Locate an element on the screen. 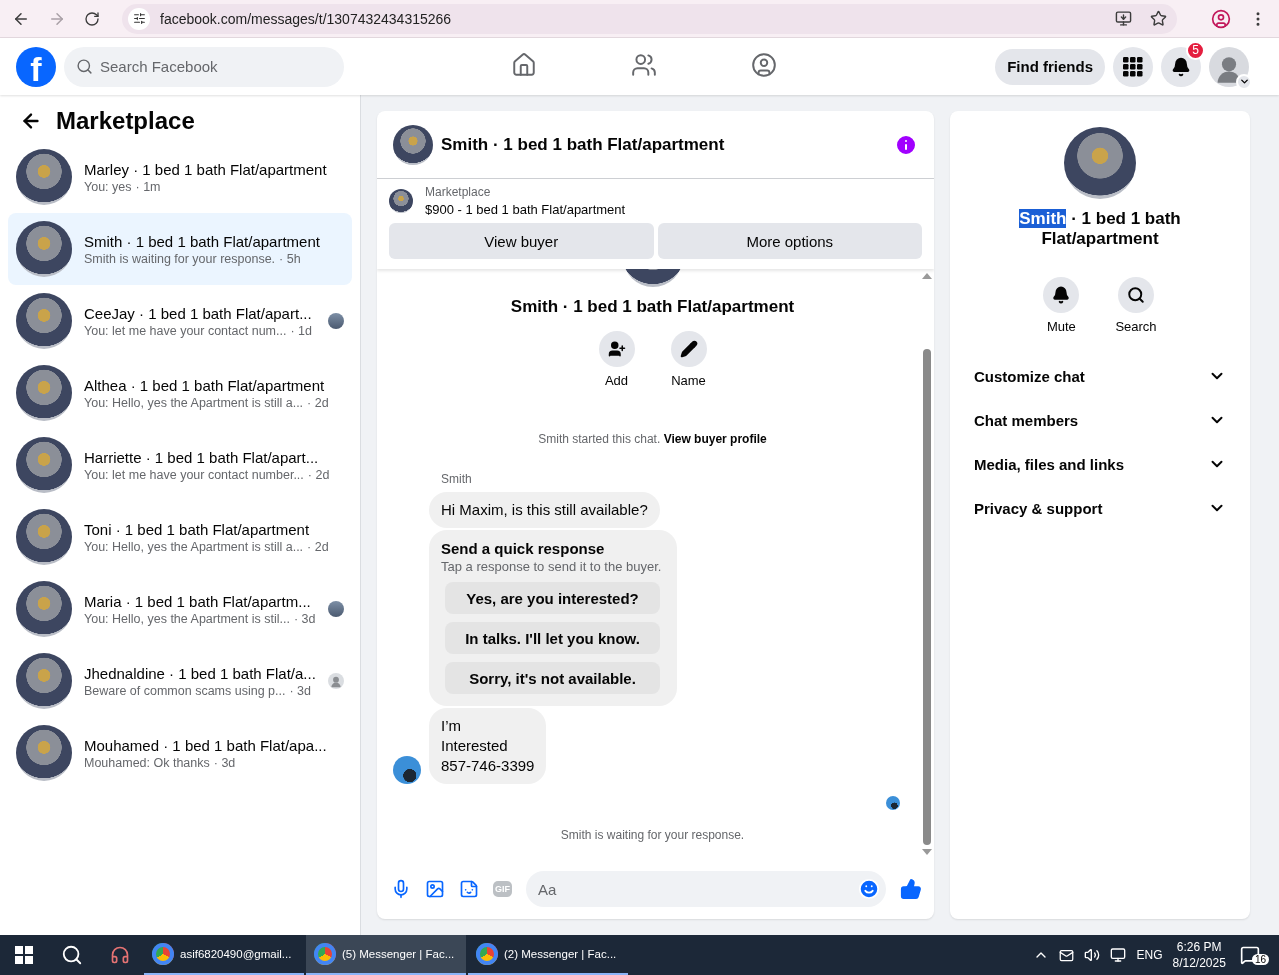  search-field: Search Facebook is located at coordinates (204, 66).